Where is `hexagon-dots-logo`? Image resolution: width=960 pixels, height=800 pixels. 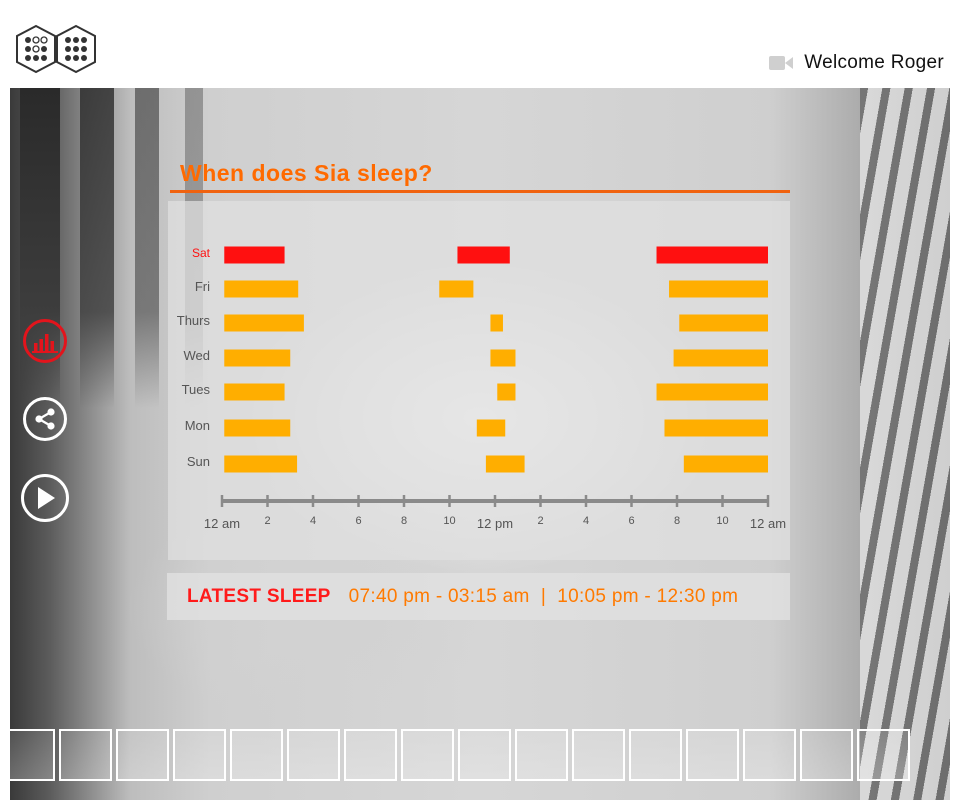 hexagon-dots-logo is located at coordinates (56, 49).